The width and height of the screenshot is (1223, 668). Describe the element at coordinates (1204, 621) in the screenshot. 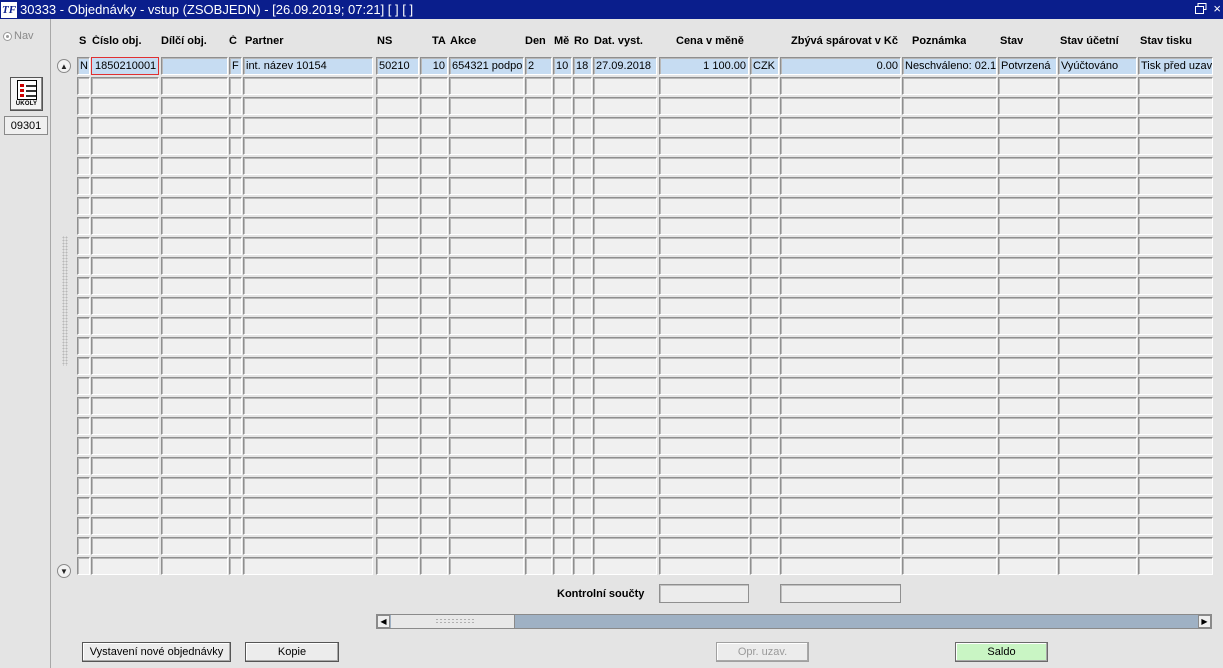

I see `scroll-right-icon: ▶` at that location.